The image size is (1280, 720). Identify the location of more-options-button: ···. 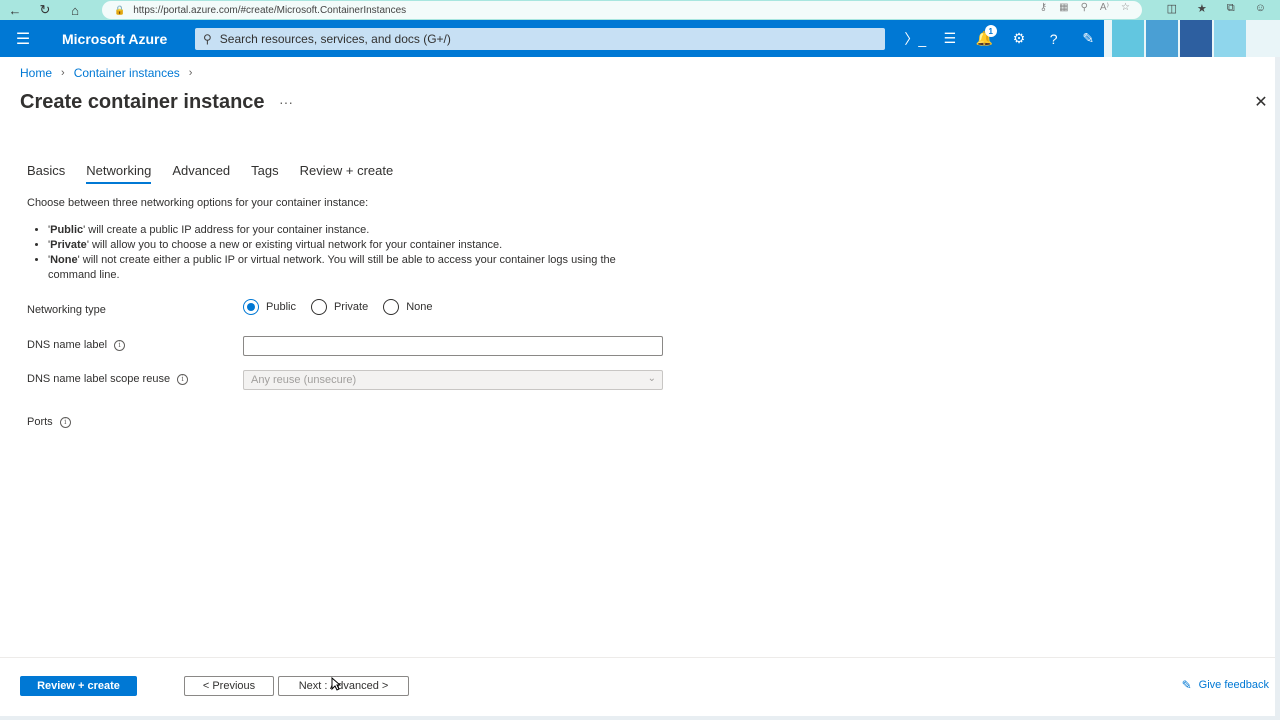
(286, 102).